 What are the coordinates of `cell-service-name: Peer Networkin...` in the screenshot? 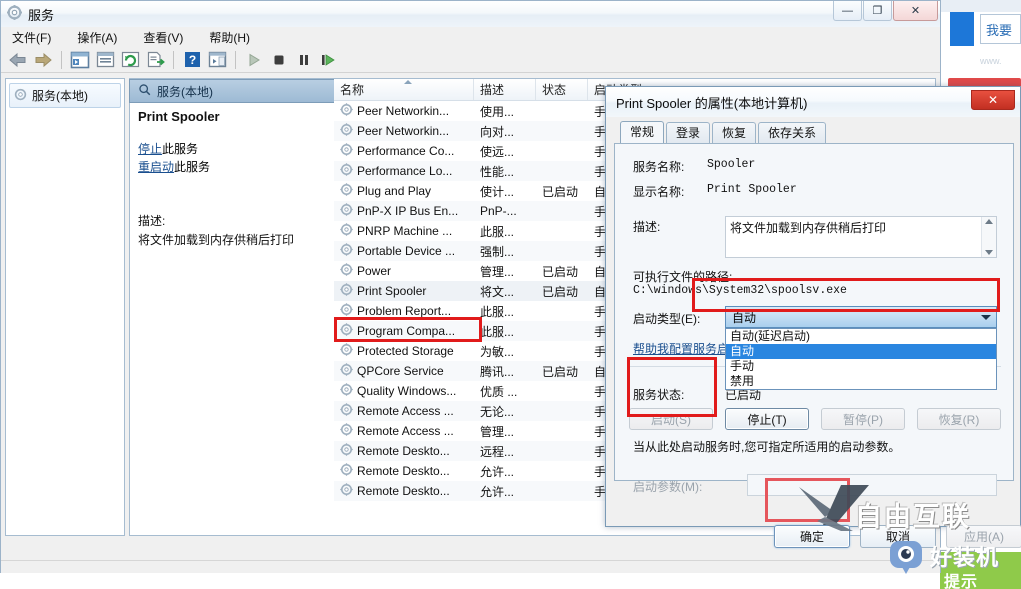 It's located at (404, 111).